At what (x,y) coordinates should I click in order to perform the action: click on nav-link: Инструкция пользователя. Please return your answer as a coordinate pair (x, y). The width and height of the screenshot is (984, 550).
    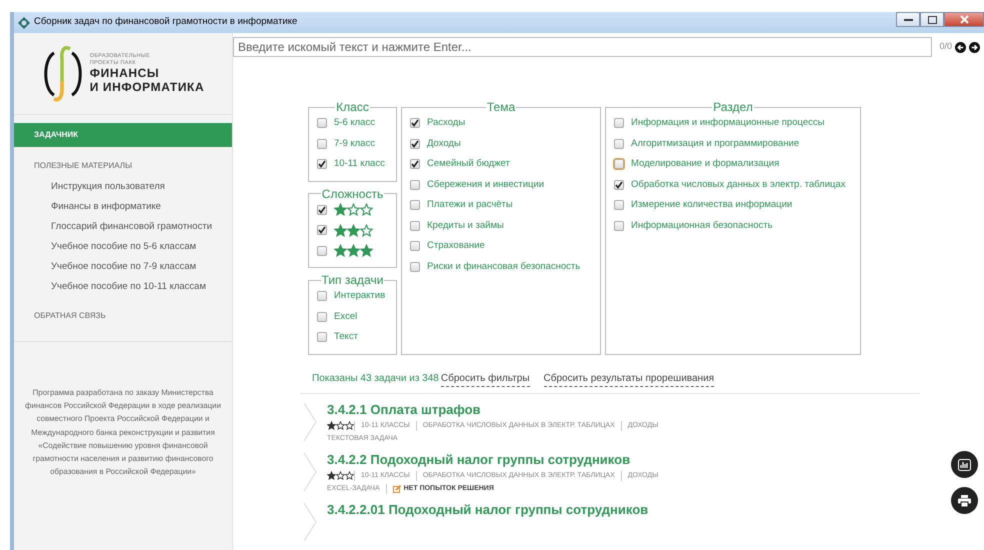
    Looking at the image, I should click on (89, 187).